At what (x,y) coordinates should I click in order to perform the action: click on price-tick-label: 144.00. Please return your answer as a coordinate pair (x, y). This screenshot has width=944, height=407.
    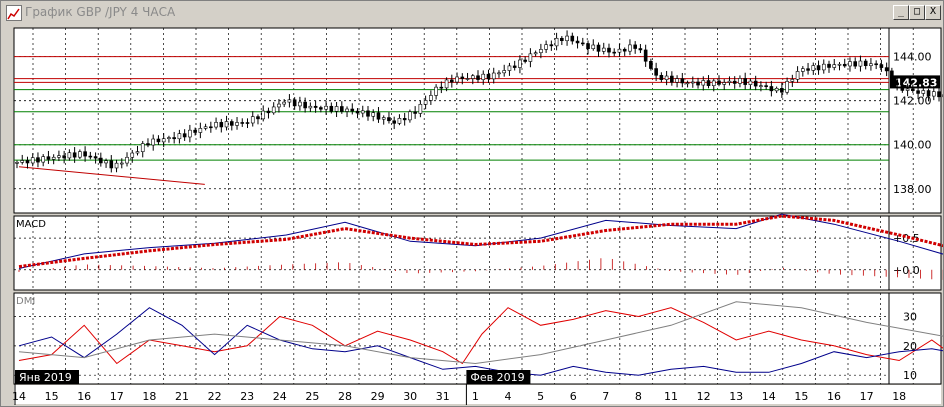
    Looking at the image, I should click on (912, 57).